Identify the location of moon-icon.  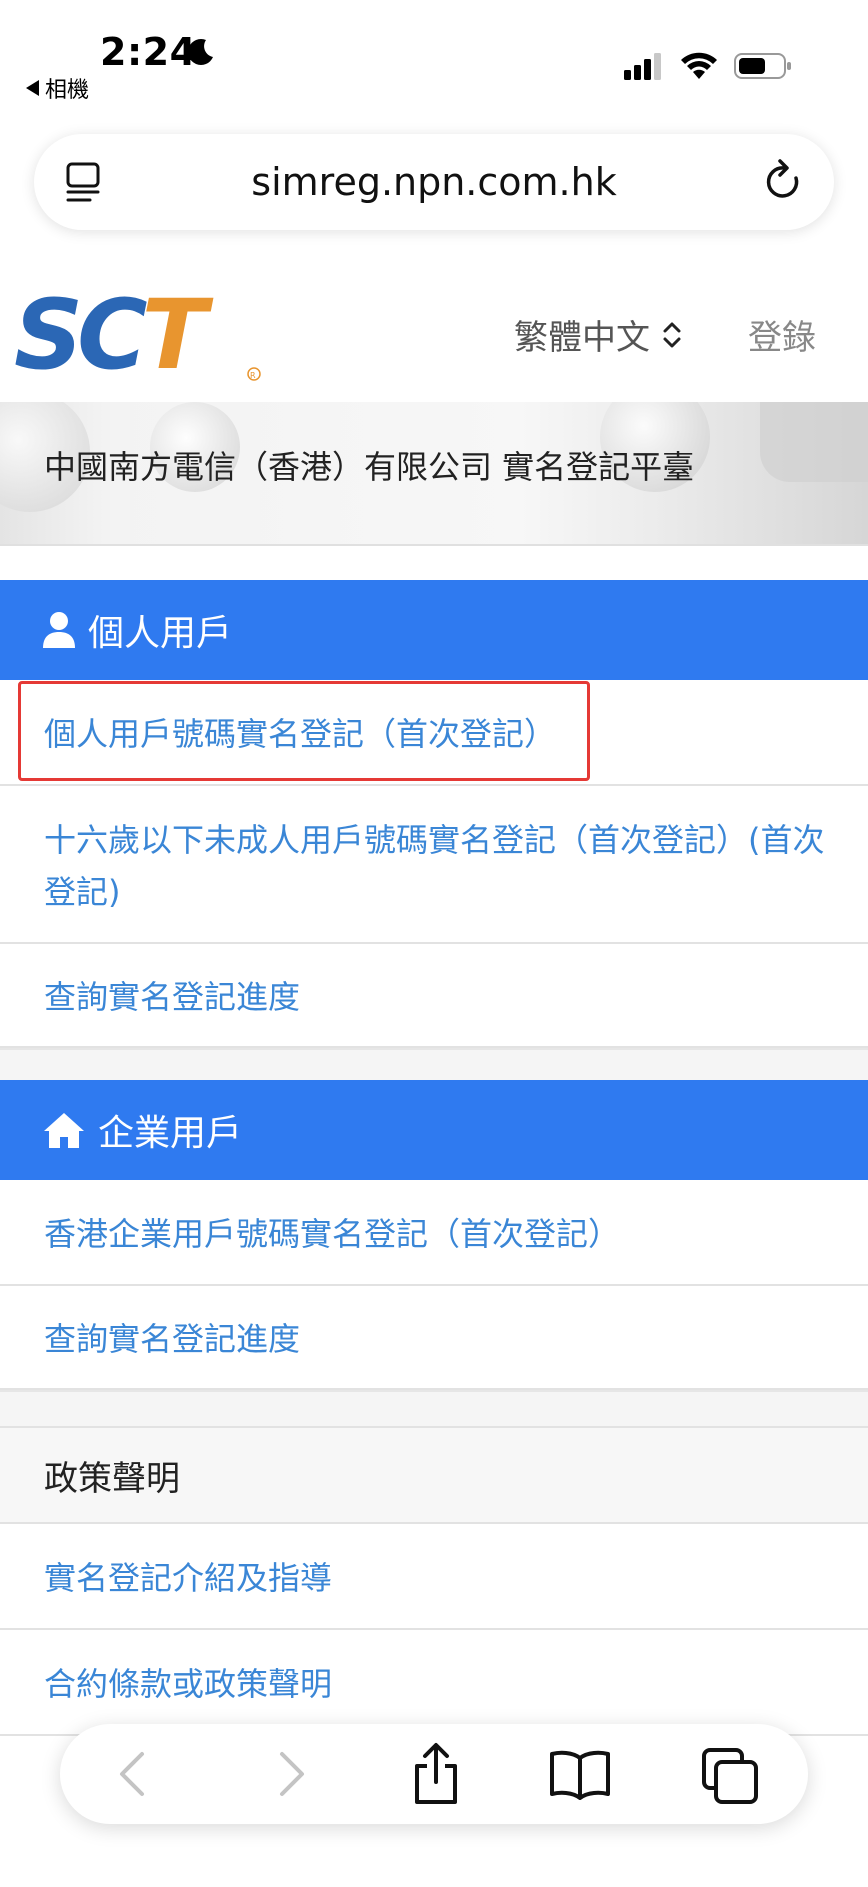
(200, 52).